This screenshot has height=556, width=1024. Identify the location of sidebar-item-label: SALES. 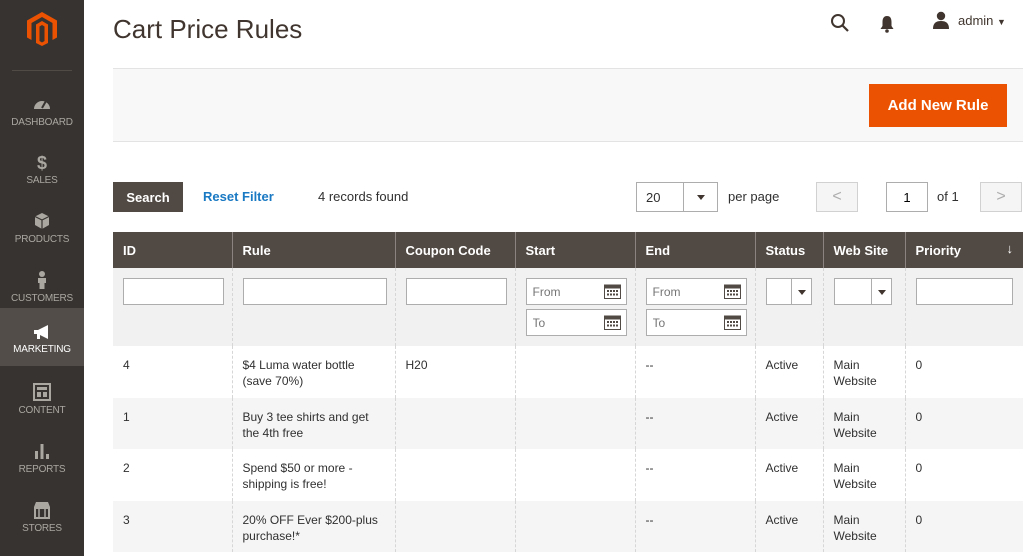
(42, 180).